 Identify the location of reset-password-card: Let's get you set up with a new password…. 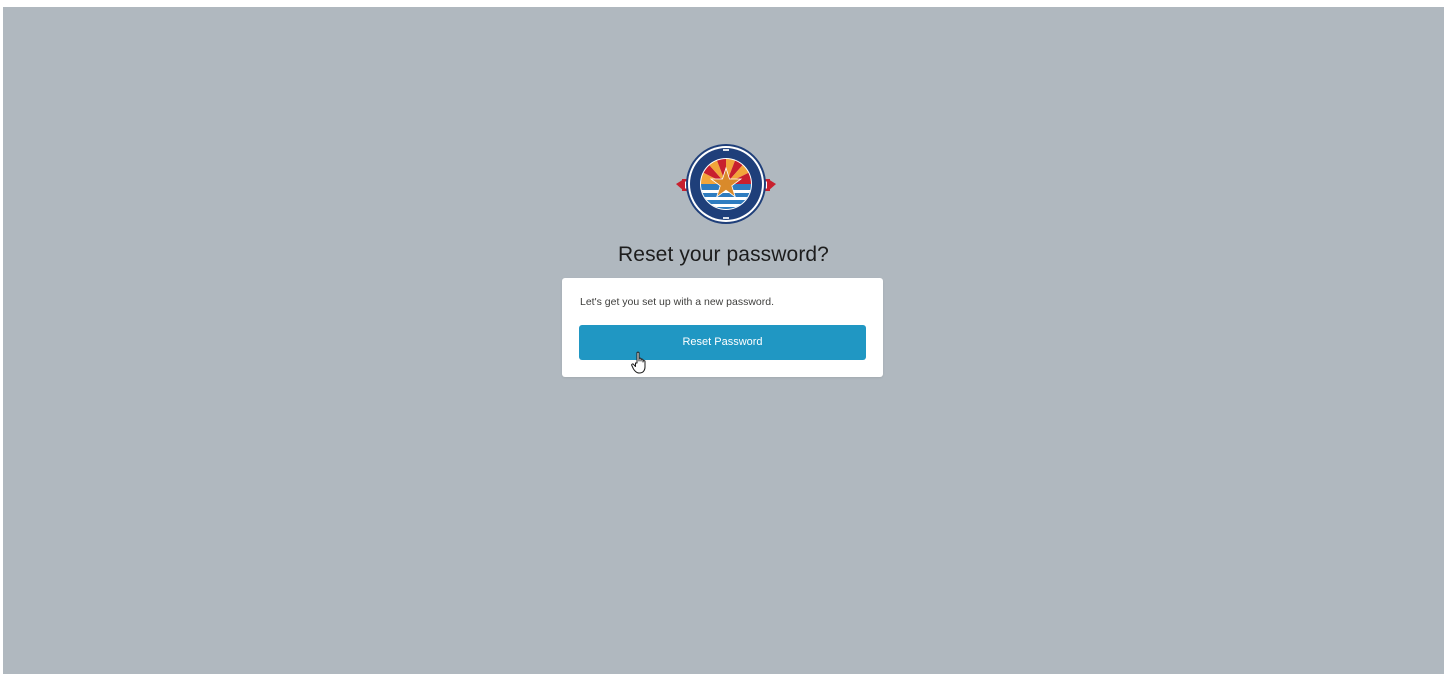
(722, 327).